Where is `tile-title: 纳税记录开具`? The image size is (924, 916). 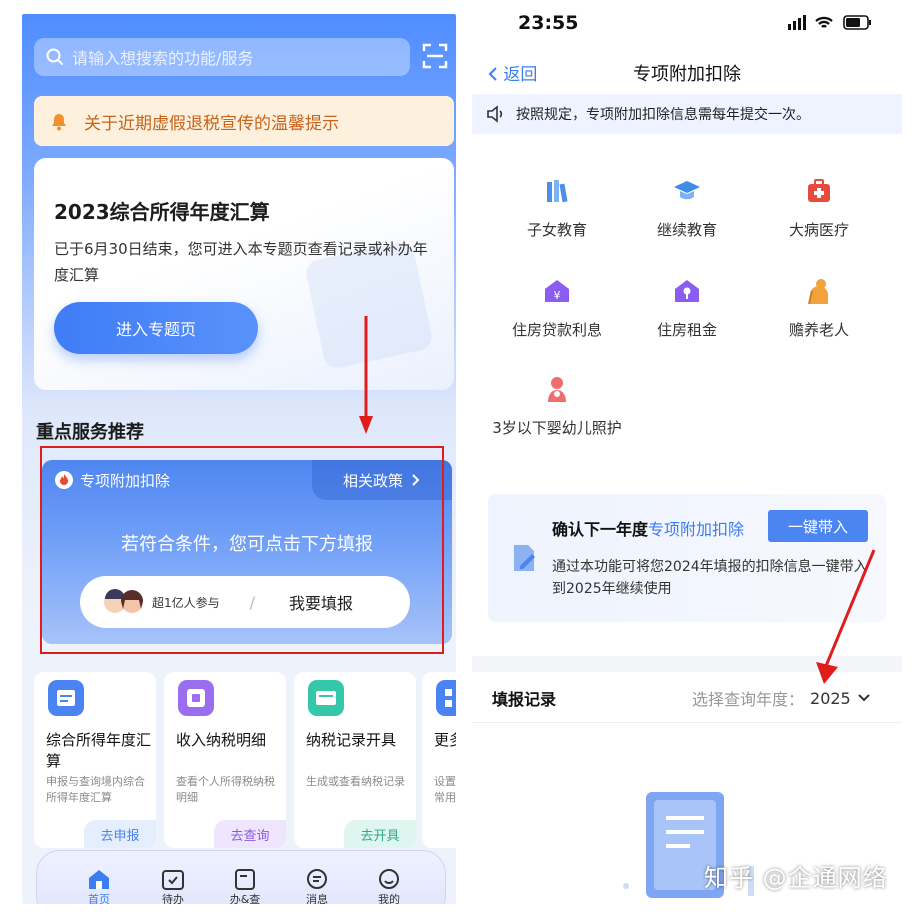 tile-title: 纳税记录开具 is located at coordinates (351, 740).